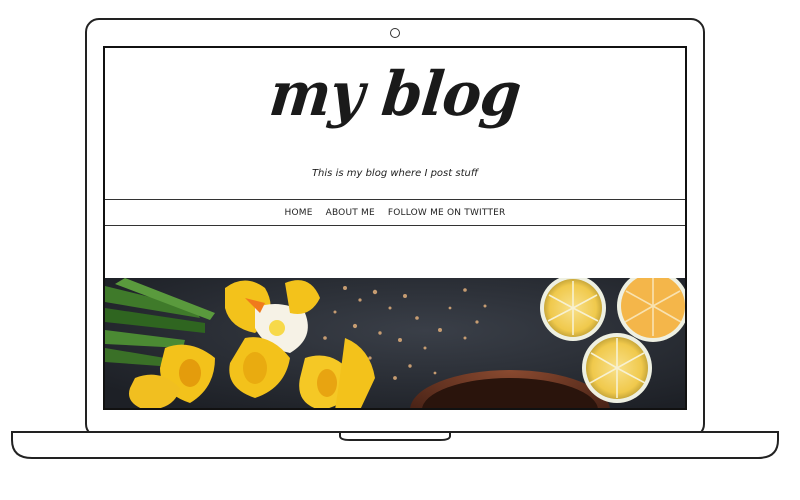 The height and width of the screenshot is (500, 800). I want to click on main-navigation: HOME ABOUT ME FOLLOW ME ON TWITTER, so click(395, 212).